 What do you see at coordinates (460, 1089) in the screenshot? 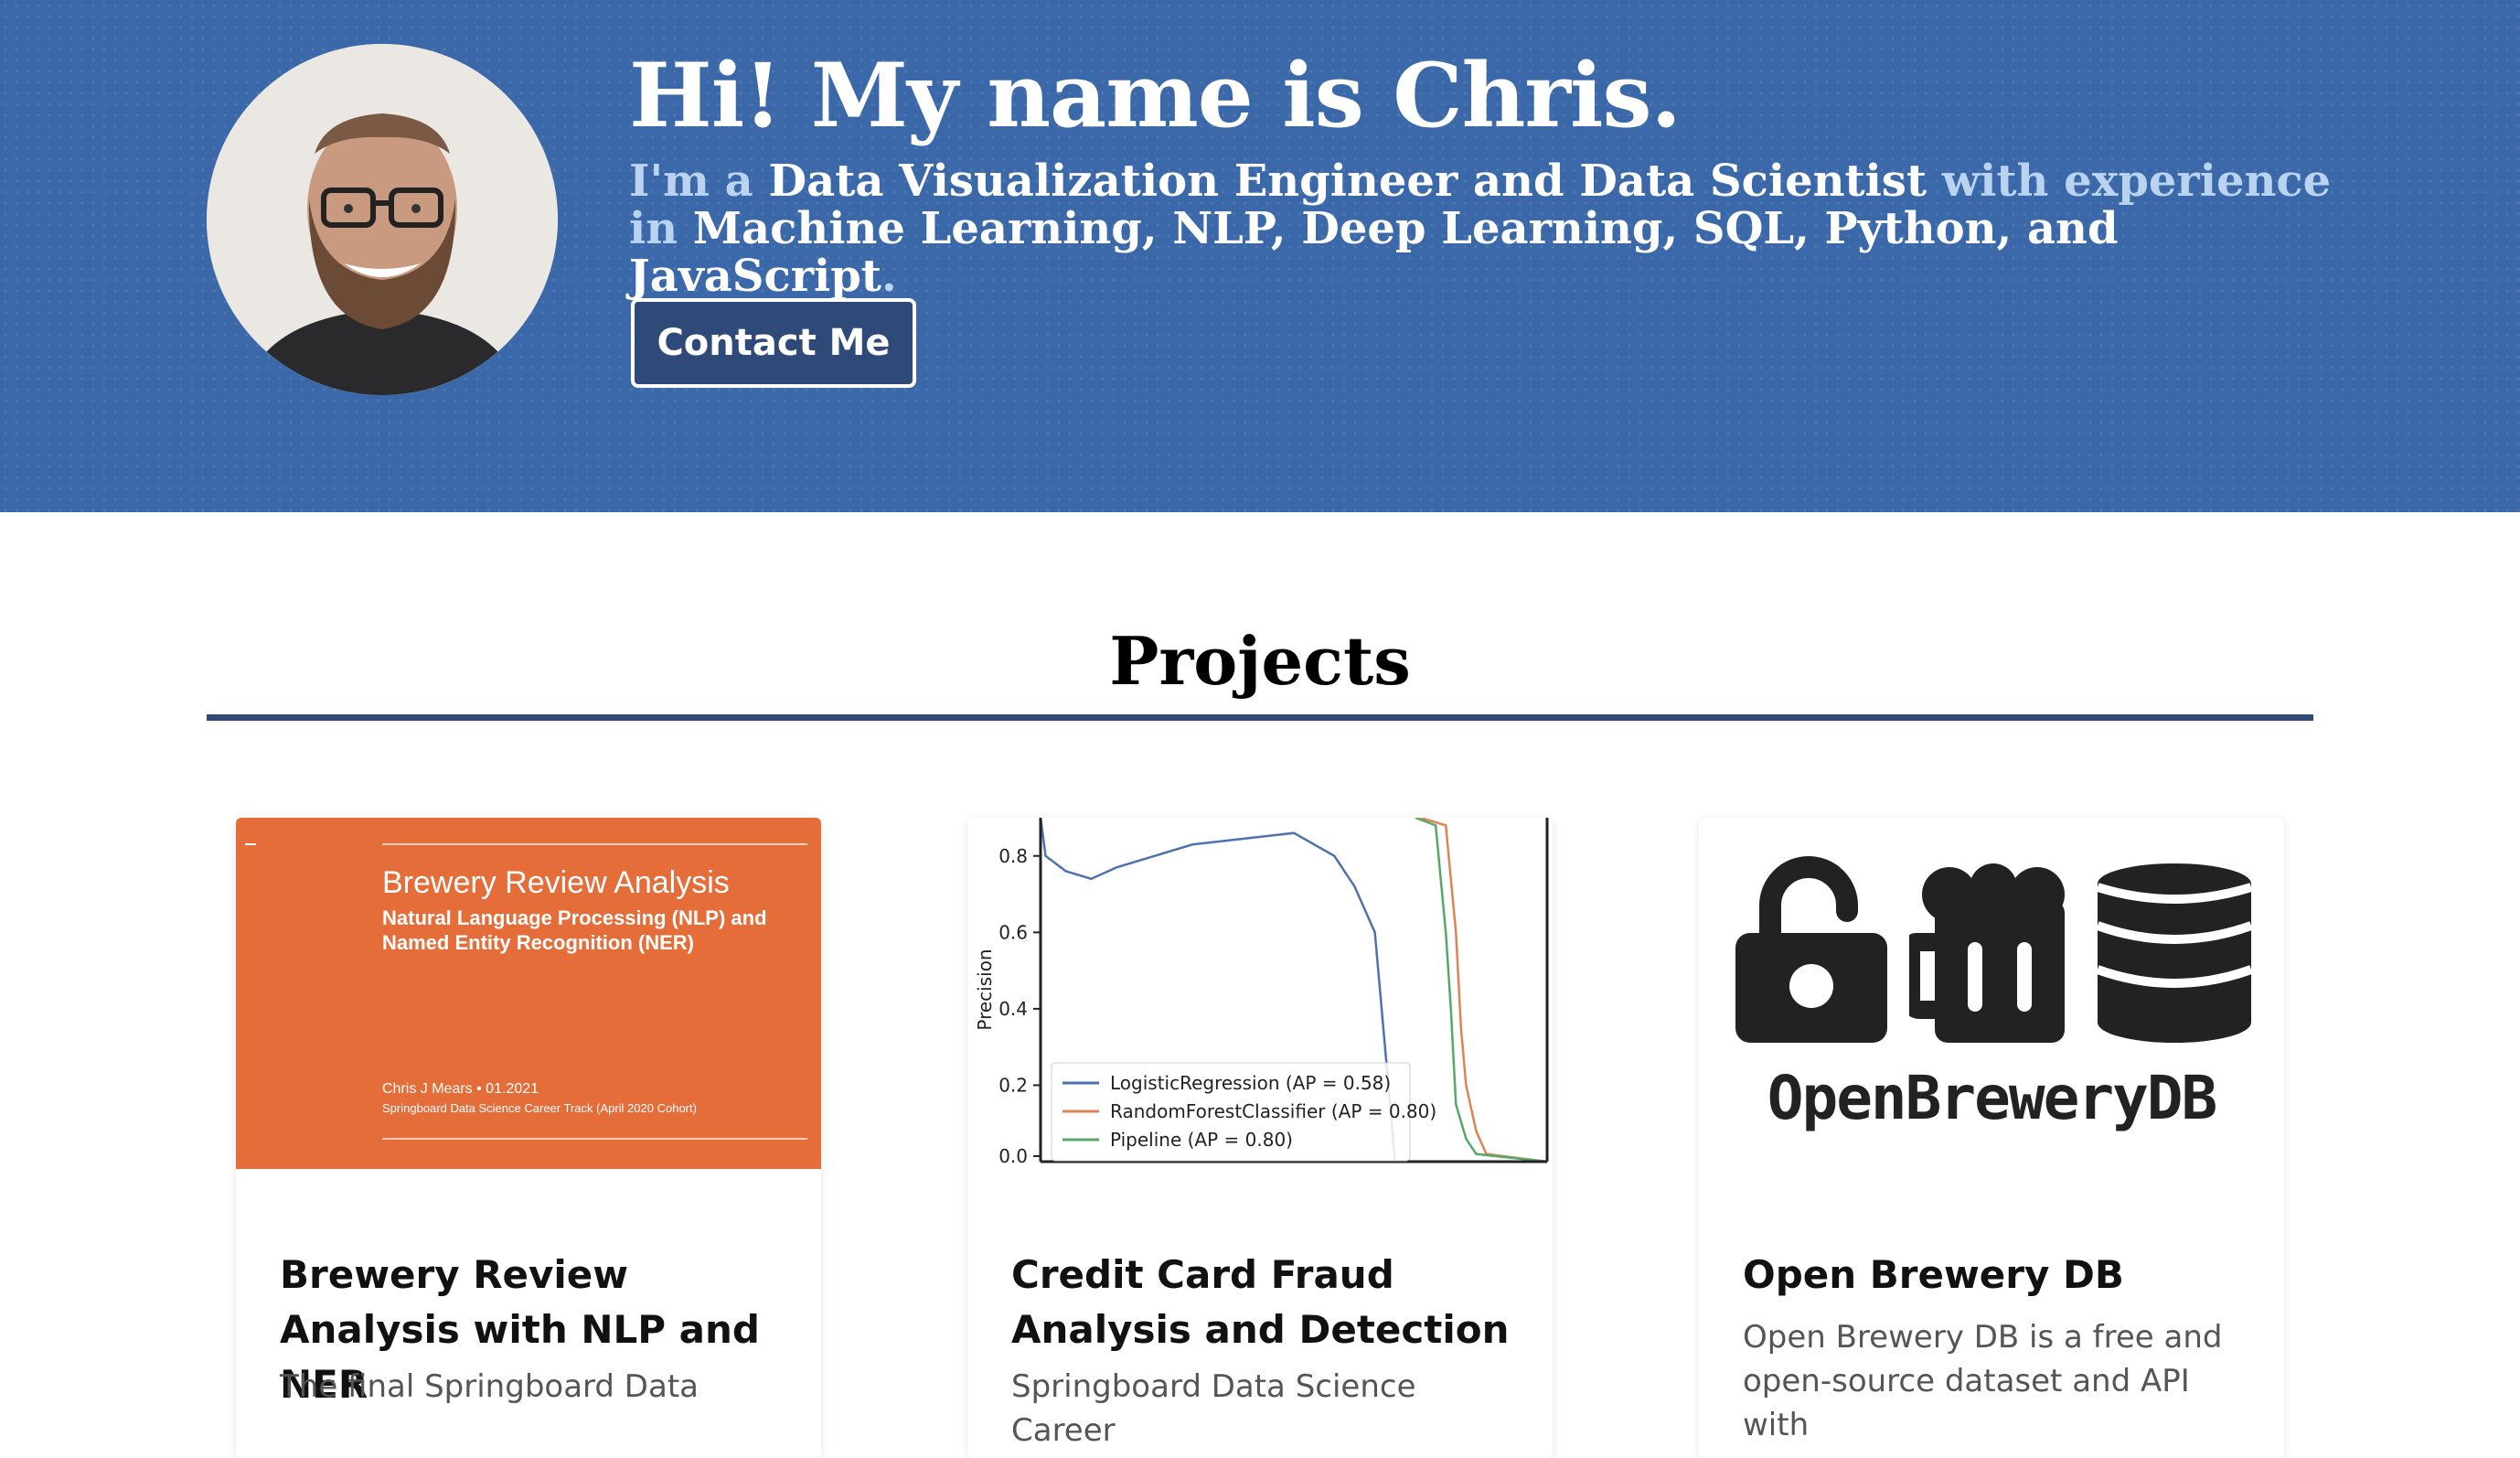
I see `slide-author: Chris J Mears • 01.2021` at bounding box center [460, 1089].